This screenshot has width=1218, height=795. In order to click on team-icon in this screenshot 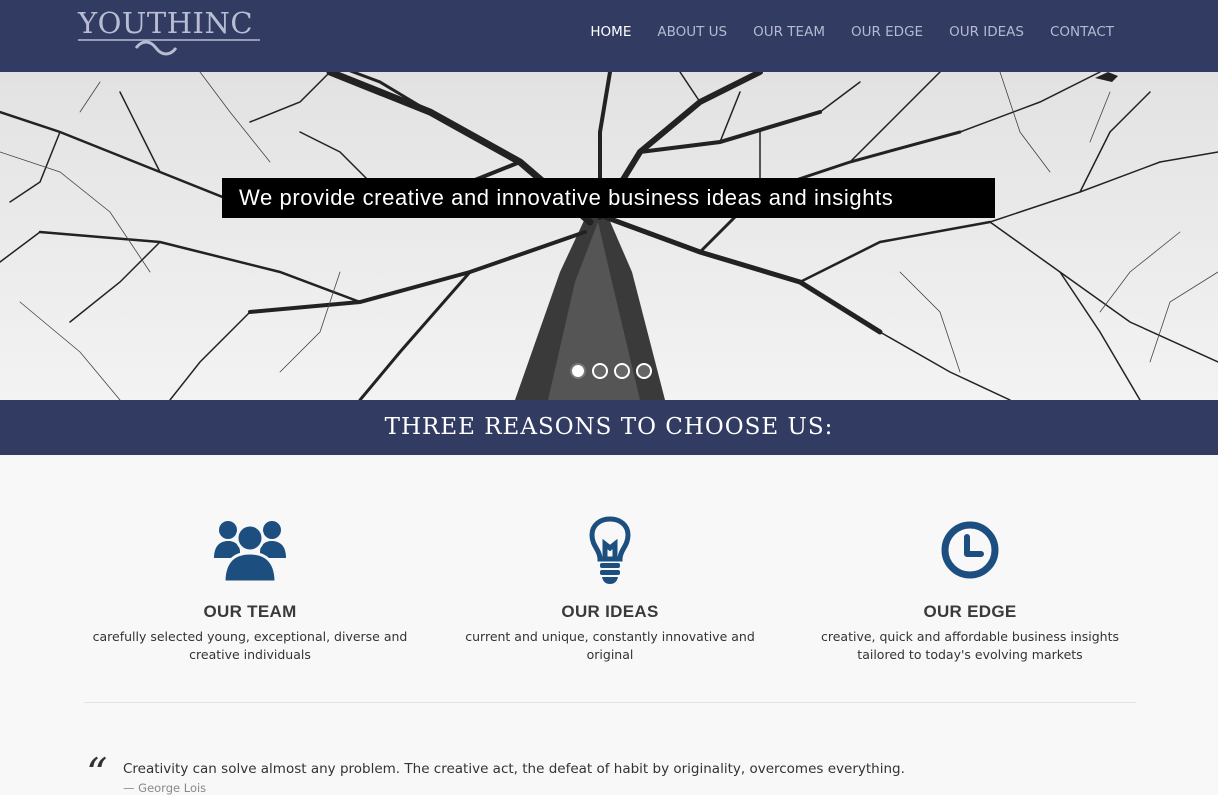, I will do `click(250, 552)`.